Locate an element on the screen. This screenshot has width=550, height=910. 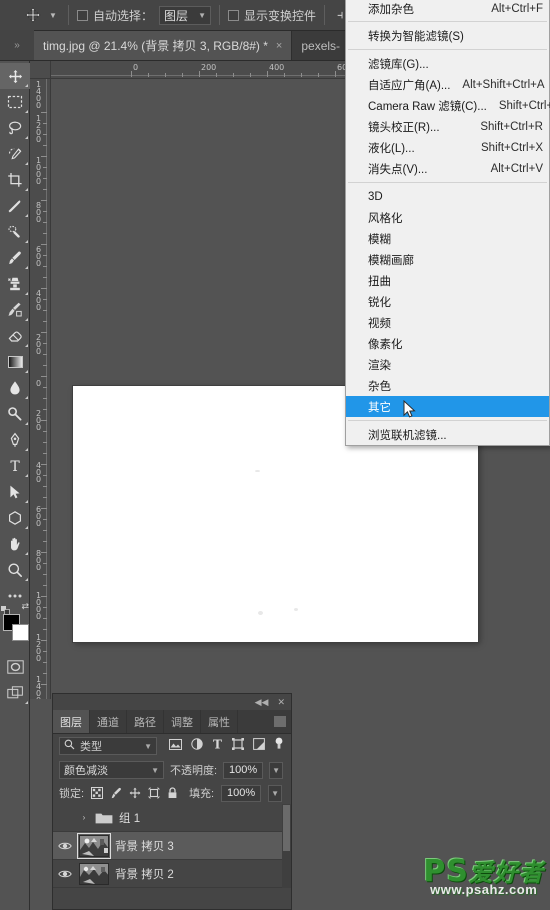
menu-item-adaptive-wide-angle: 自适应广角(A)... Alt+Shift+Ctrl+A is located at coordinates (447, 84).